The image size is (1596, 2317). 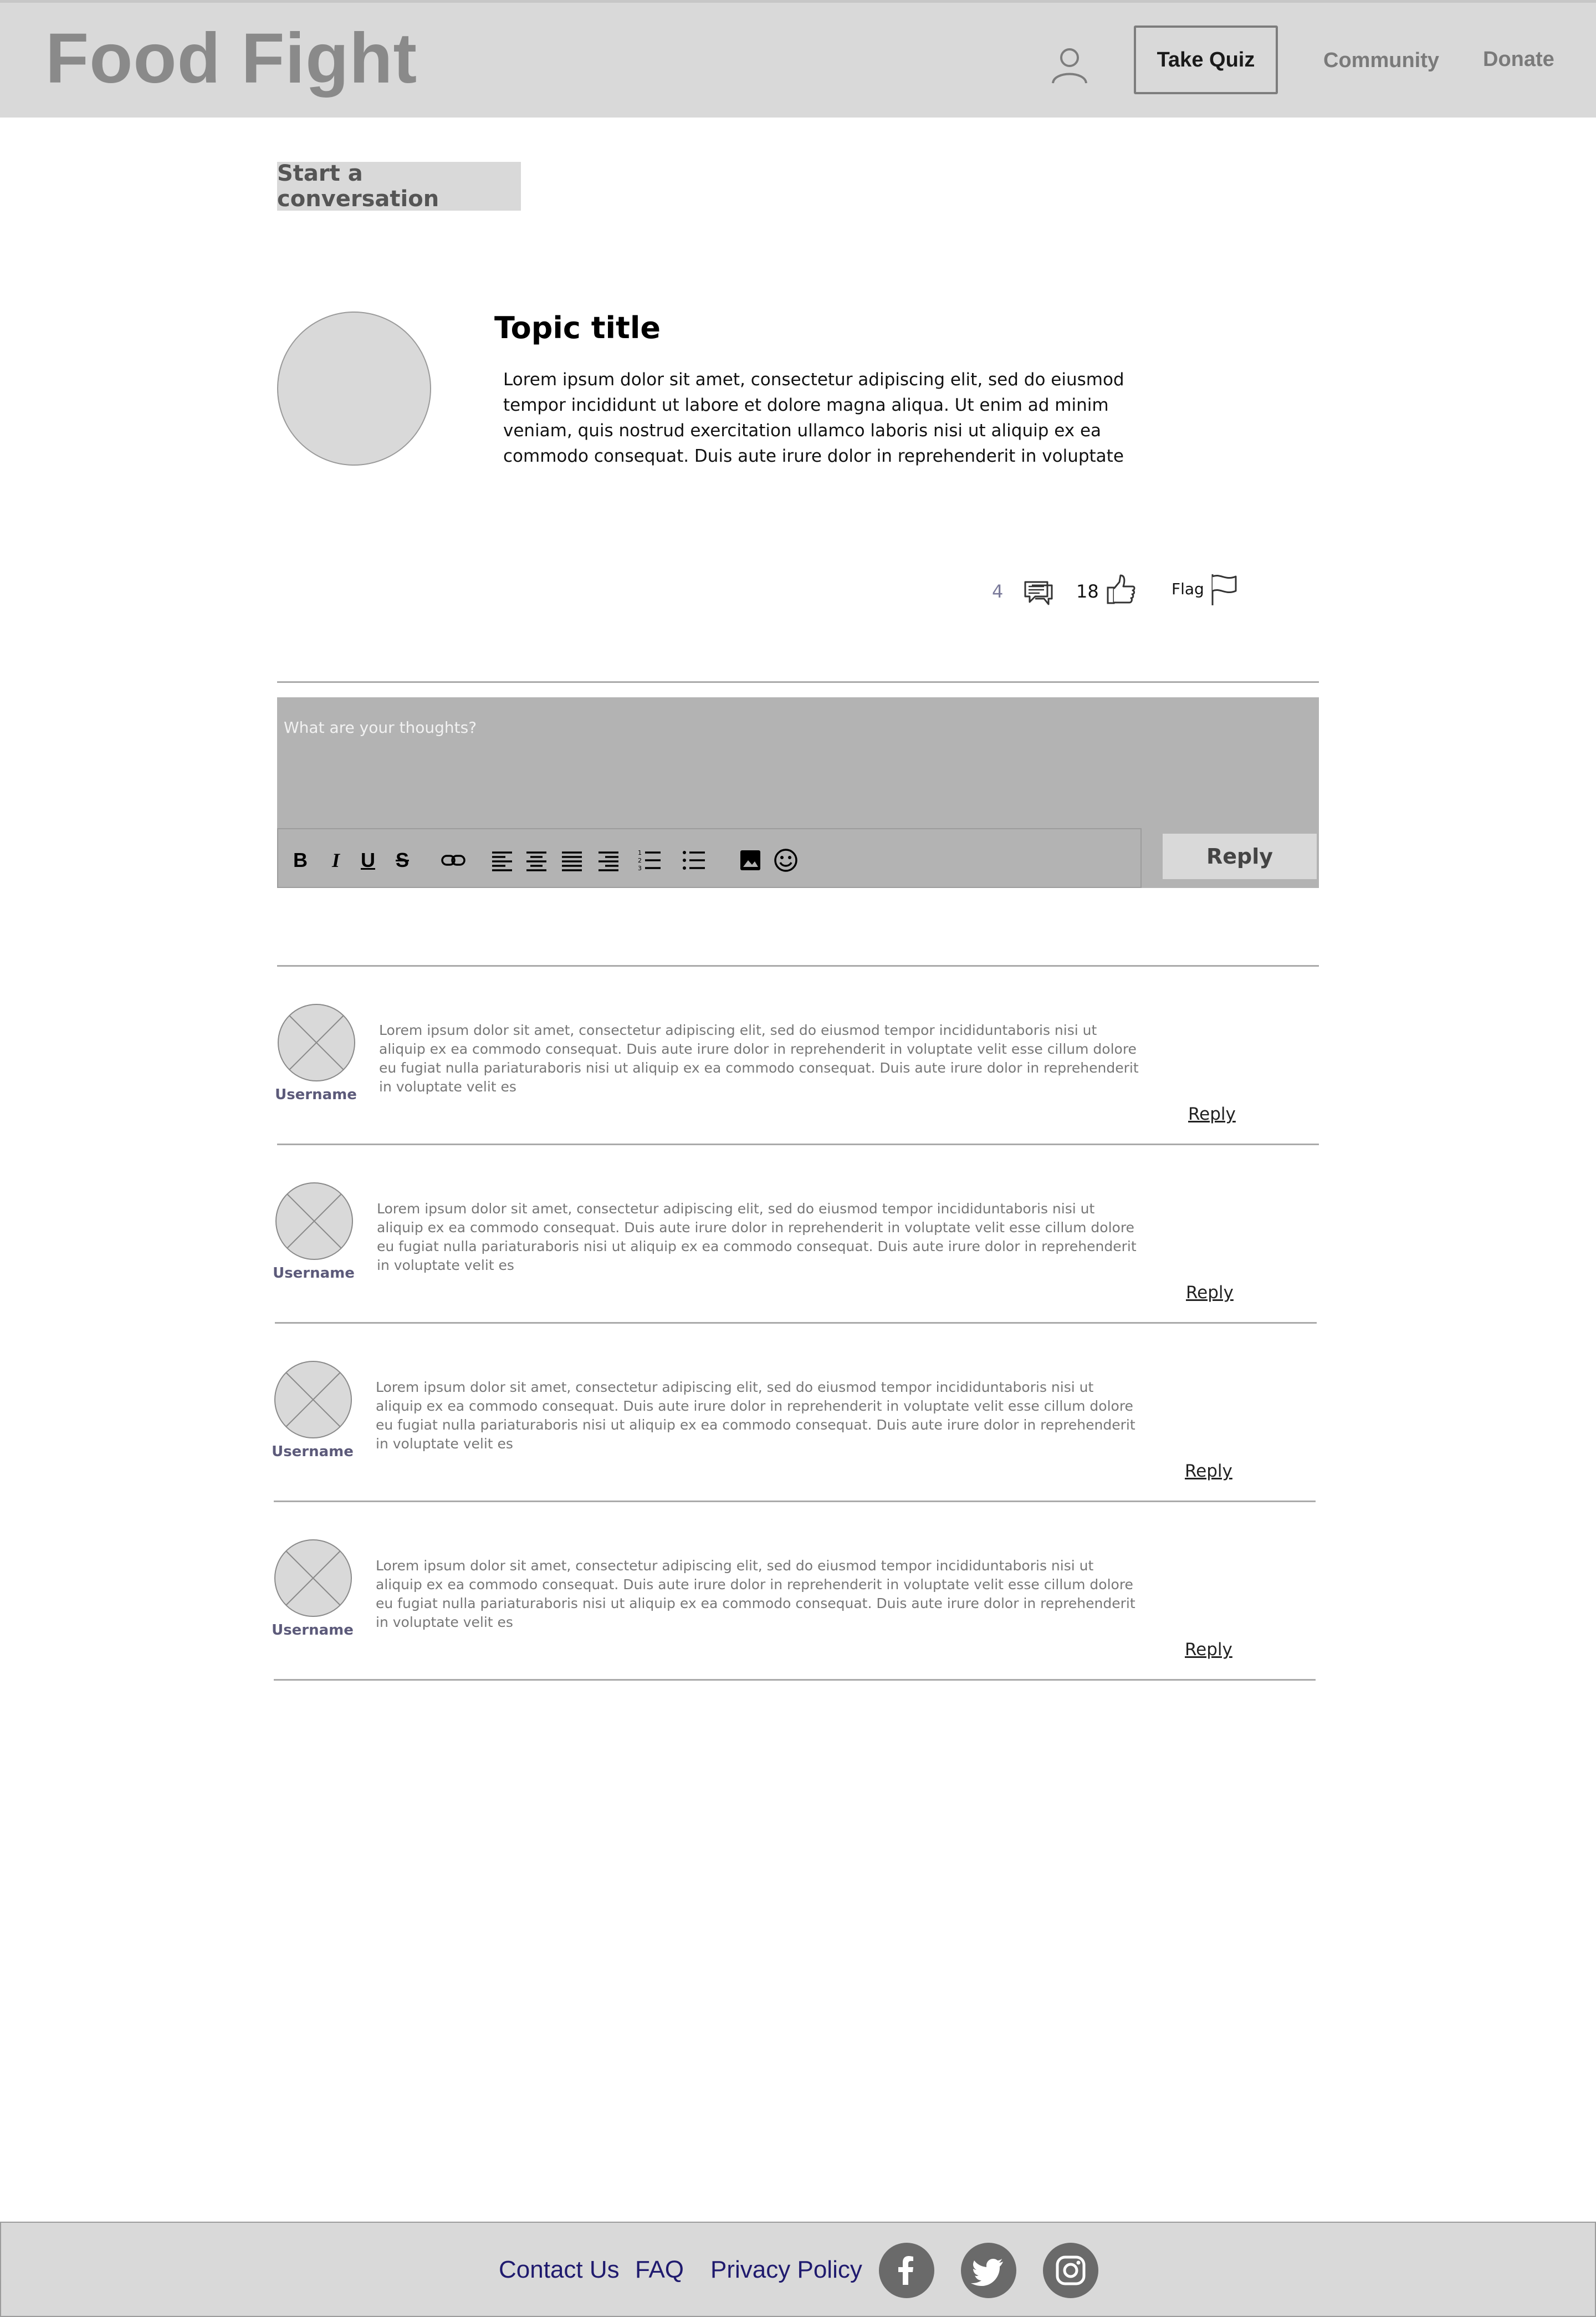 What do you see at coordinates (1224, 589) in the screenshot?
I see `flag-icon` at bounding box center [1224, 589].